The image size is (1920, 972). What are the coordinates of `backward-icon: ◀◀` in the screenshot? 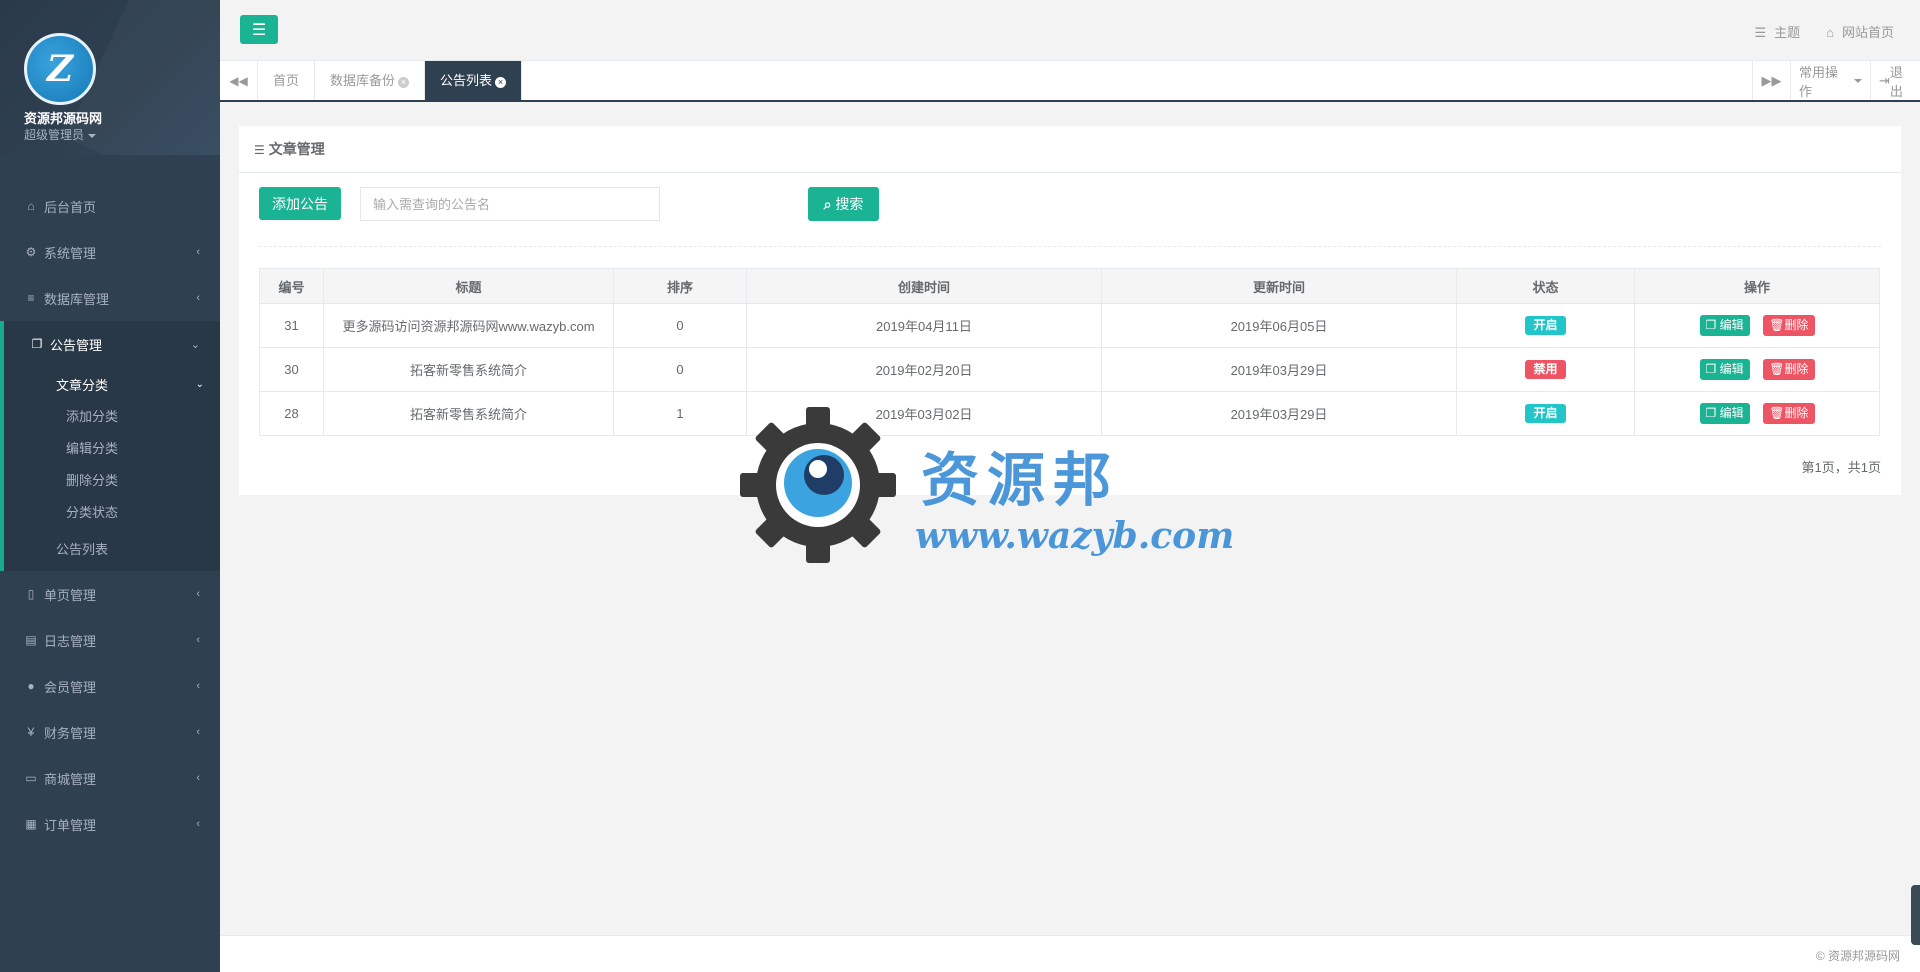 It's located at (238, 80).